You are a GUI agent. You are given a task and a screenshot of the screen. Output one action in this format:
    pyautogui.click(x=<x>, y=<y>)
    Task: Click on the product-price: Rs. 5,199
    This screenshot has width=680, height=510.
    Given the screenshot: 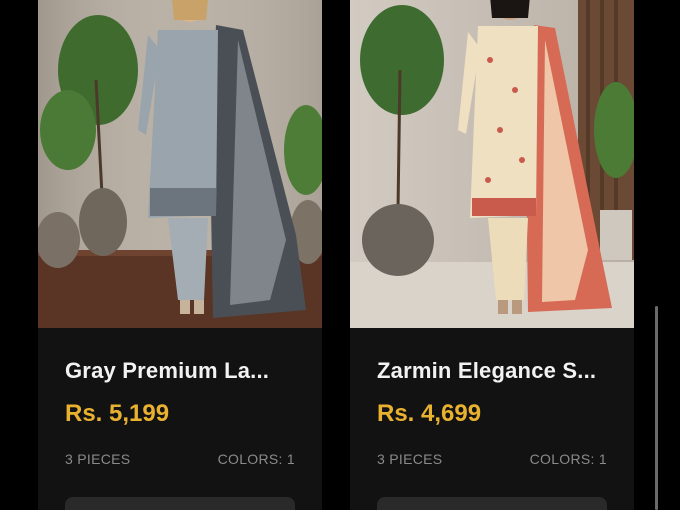 What is the action you would take?
    pyautogui.click(x=117, y=413)
    